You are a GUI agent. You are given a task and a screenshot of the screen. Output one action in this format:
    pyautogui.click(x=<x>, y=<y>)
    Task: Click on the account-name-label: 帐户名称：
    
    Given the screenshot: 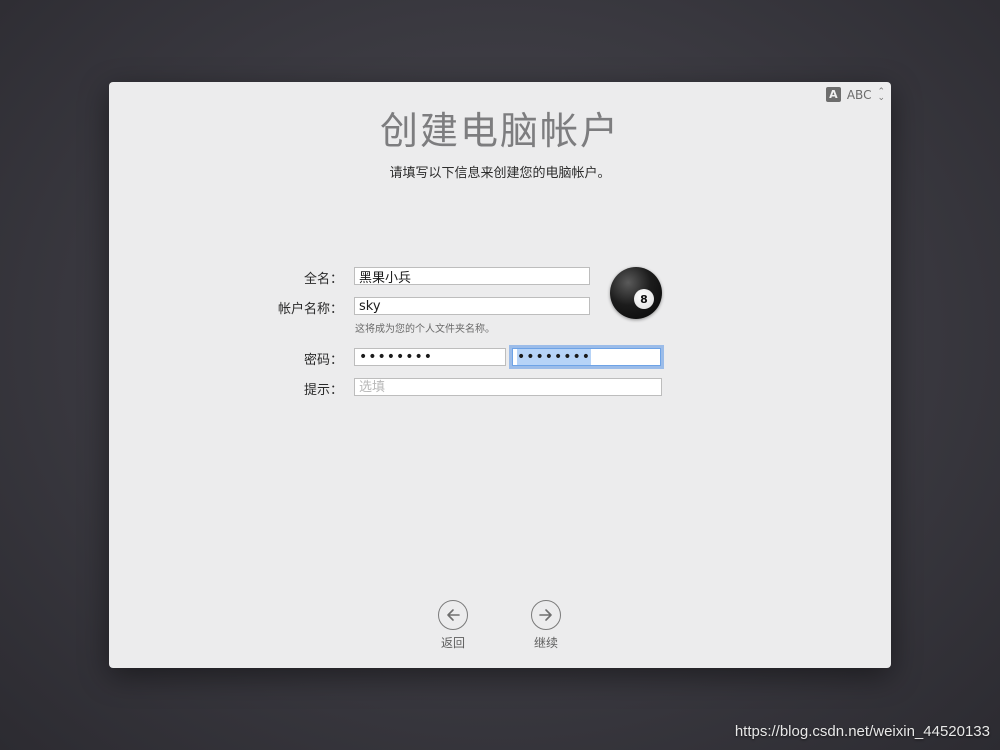 What is the action you would take?
    pyautogui.click(x=310, y=309)
    